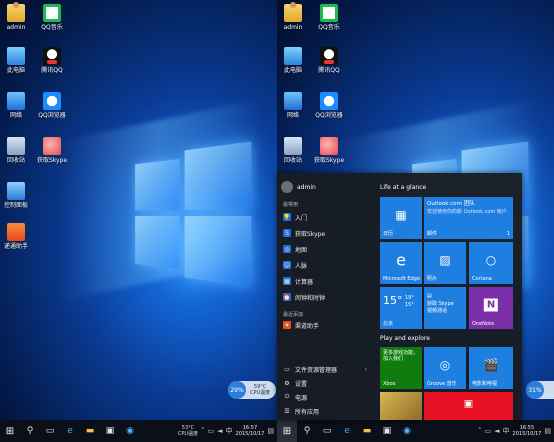 Image resolution: width=554 pixels, height=442 pixels. Describe the element at coordinates (401, 406) in the screenshot. I see `game-tile` at that location.